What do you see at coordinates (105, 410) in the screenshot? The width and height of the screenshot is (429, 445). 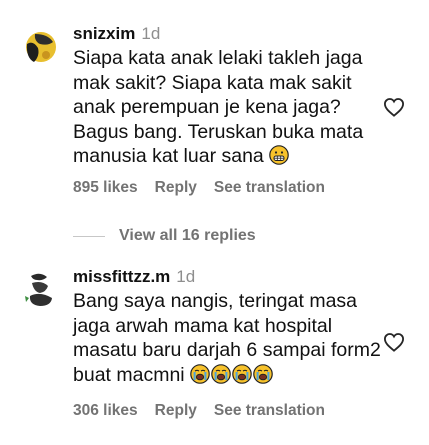 I see `likes-count: 306 likes` at bounding box center [105, 410].